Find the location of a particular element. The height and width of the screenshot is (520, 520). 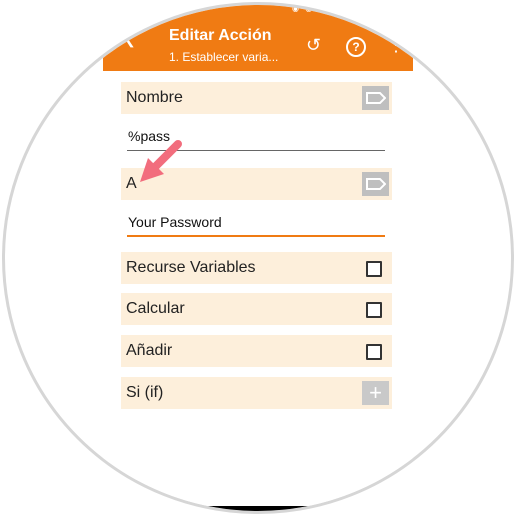

recurse-variables-row: Recurse Variables is located at coordinates (256, 268).